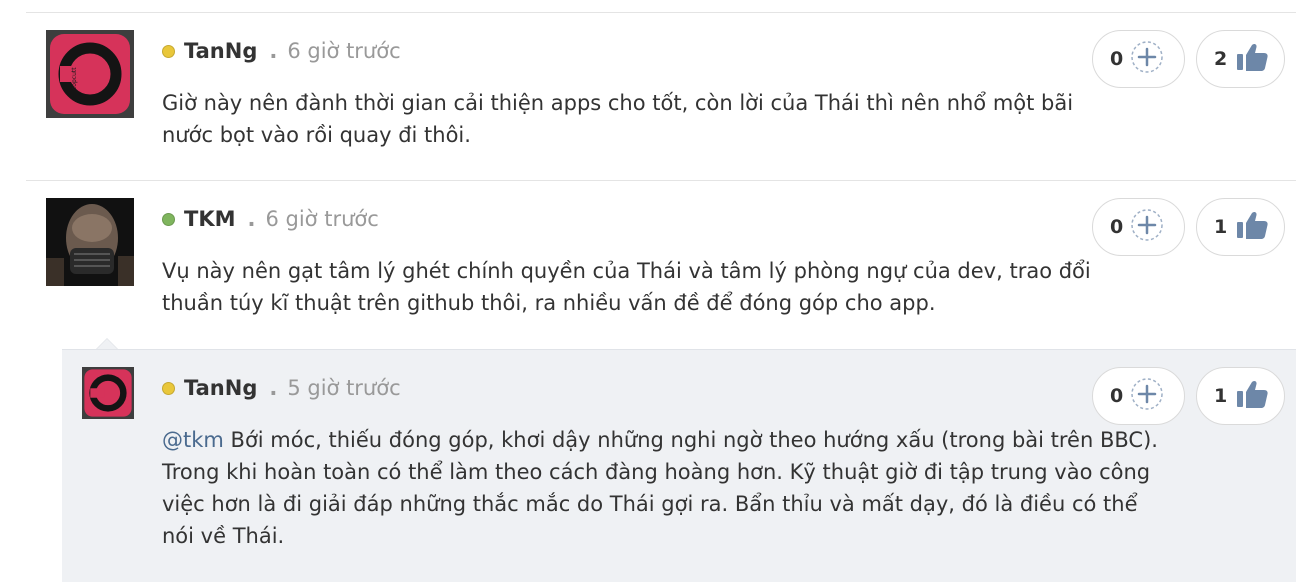 This screenshot has width=1296, height=582. Describe the element at coordinates (193, 440) in the screenshot. I see `mention-link: @tkm` at that location.